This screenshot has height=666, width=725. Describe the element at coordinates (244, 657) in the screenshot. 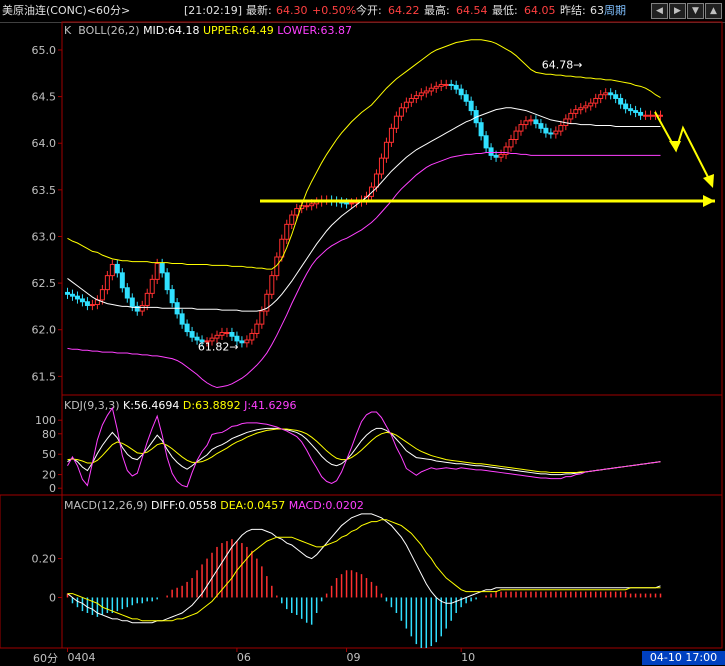

I see `x-tick-label: 06` at that location.